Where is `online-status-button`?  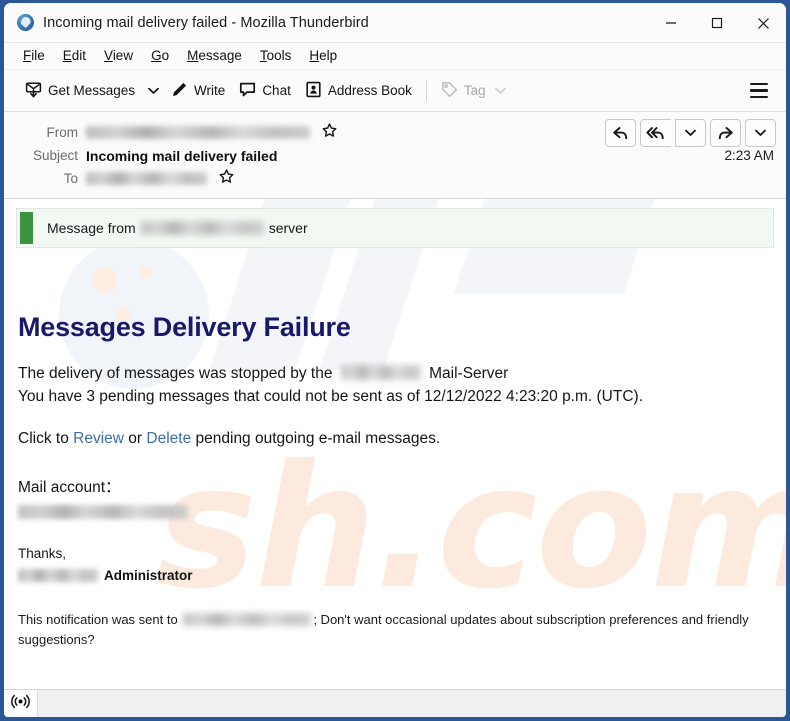
online-status-button is located at coordinates (21, 703).